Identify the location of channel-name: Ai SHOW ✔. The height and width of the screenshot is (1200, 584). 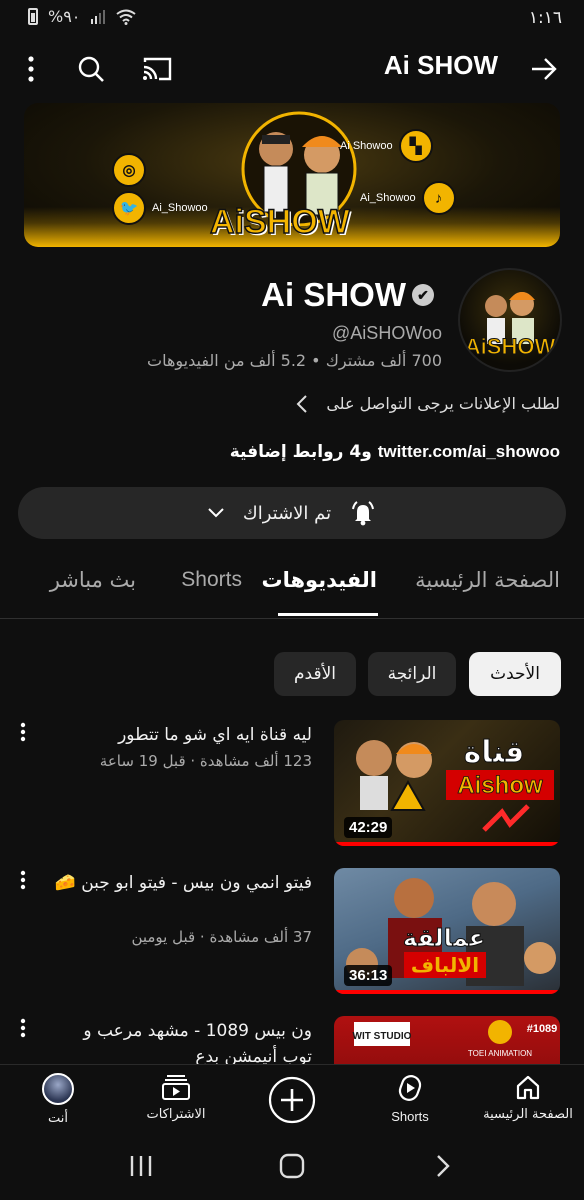
(347, 295).